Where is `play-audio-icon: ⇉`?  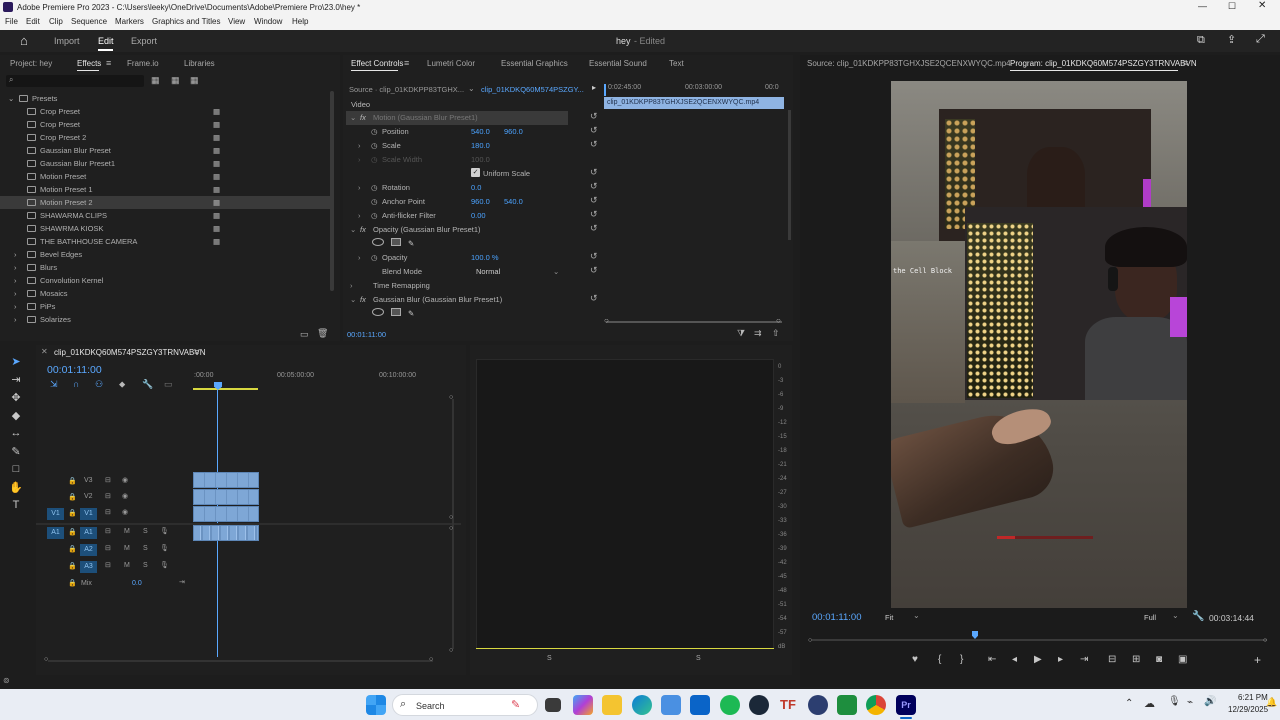
play-audio-icon: ⇉ is located at coordinates (758, 333).